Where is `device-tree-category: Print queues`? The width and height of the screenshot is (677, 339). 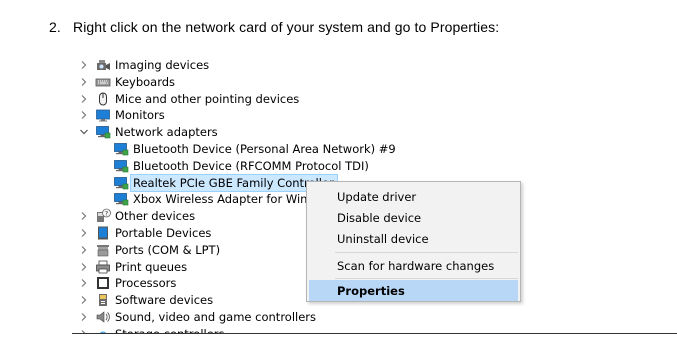 device-tree-category: Print queues is located at coordinates (134, 267).